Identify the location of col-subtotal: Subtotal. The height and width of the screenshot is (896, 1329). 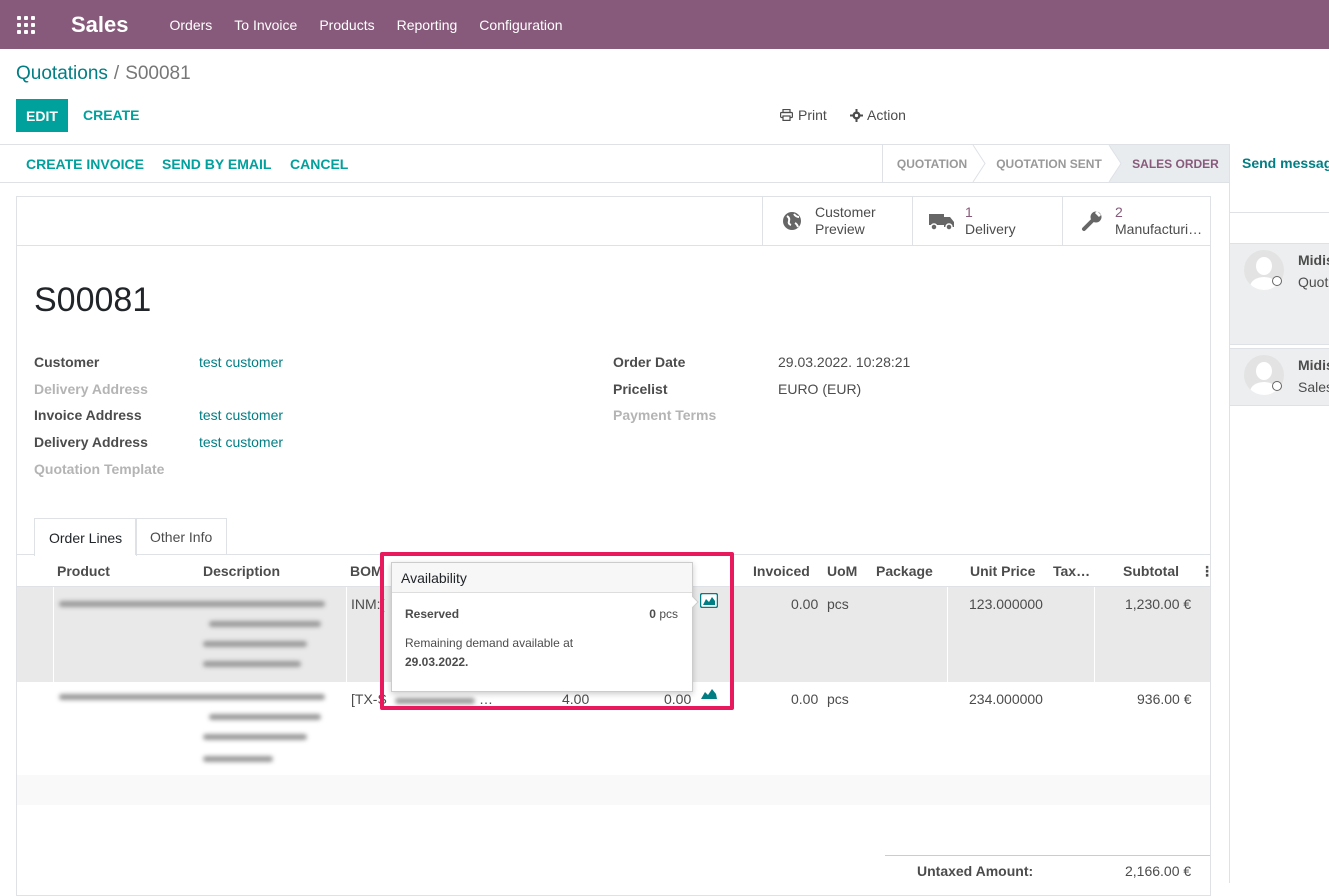
(1151, 571).